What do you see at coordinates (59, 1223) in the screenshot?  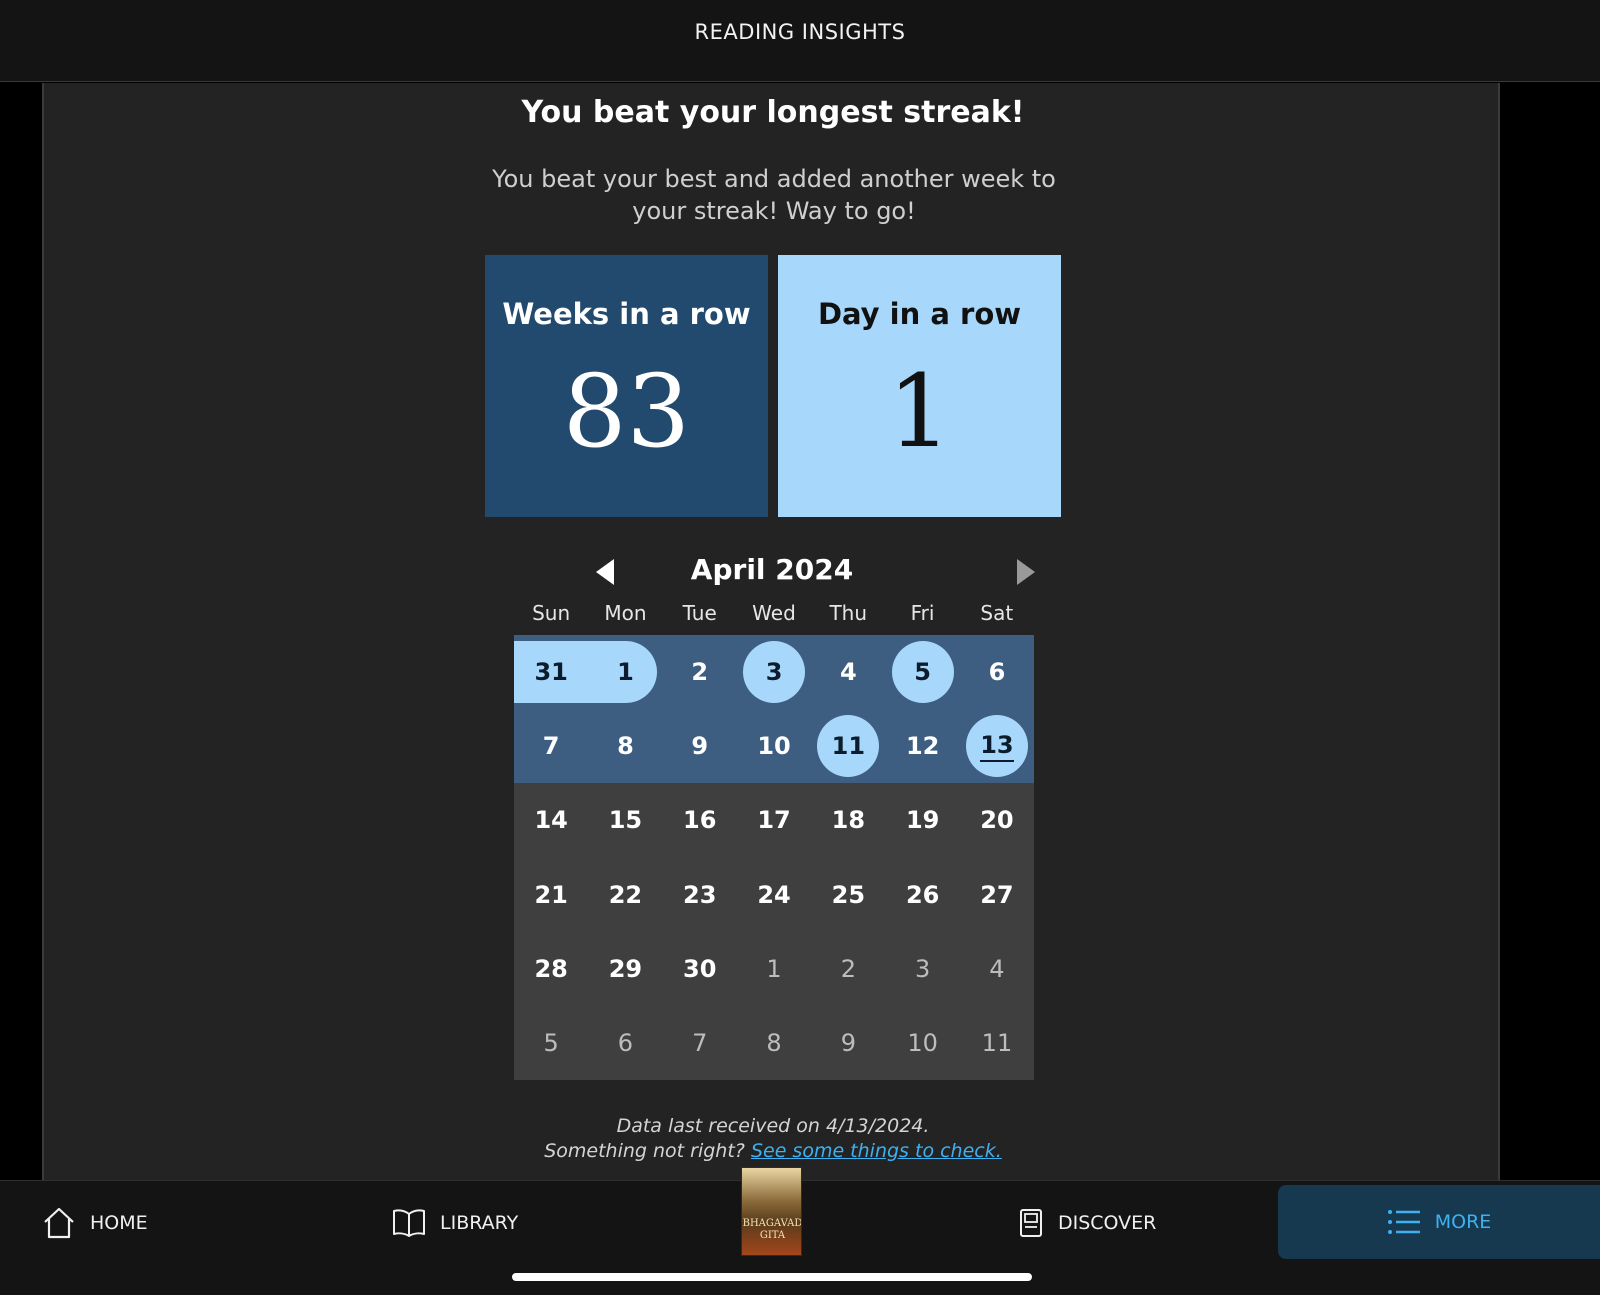 I see `home-icon` at bounding box center [59, 1223].